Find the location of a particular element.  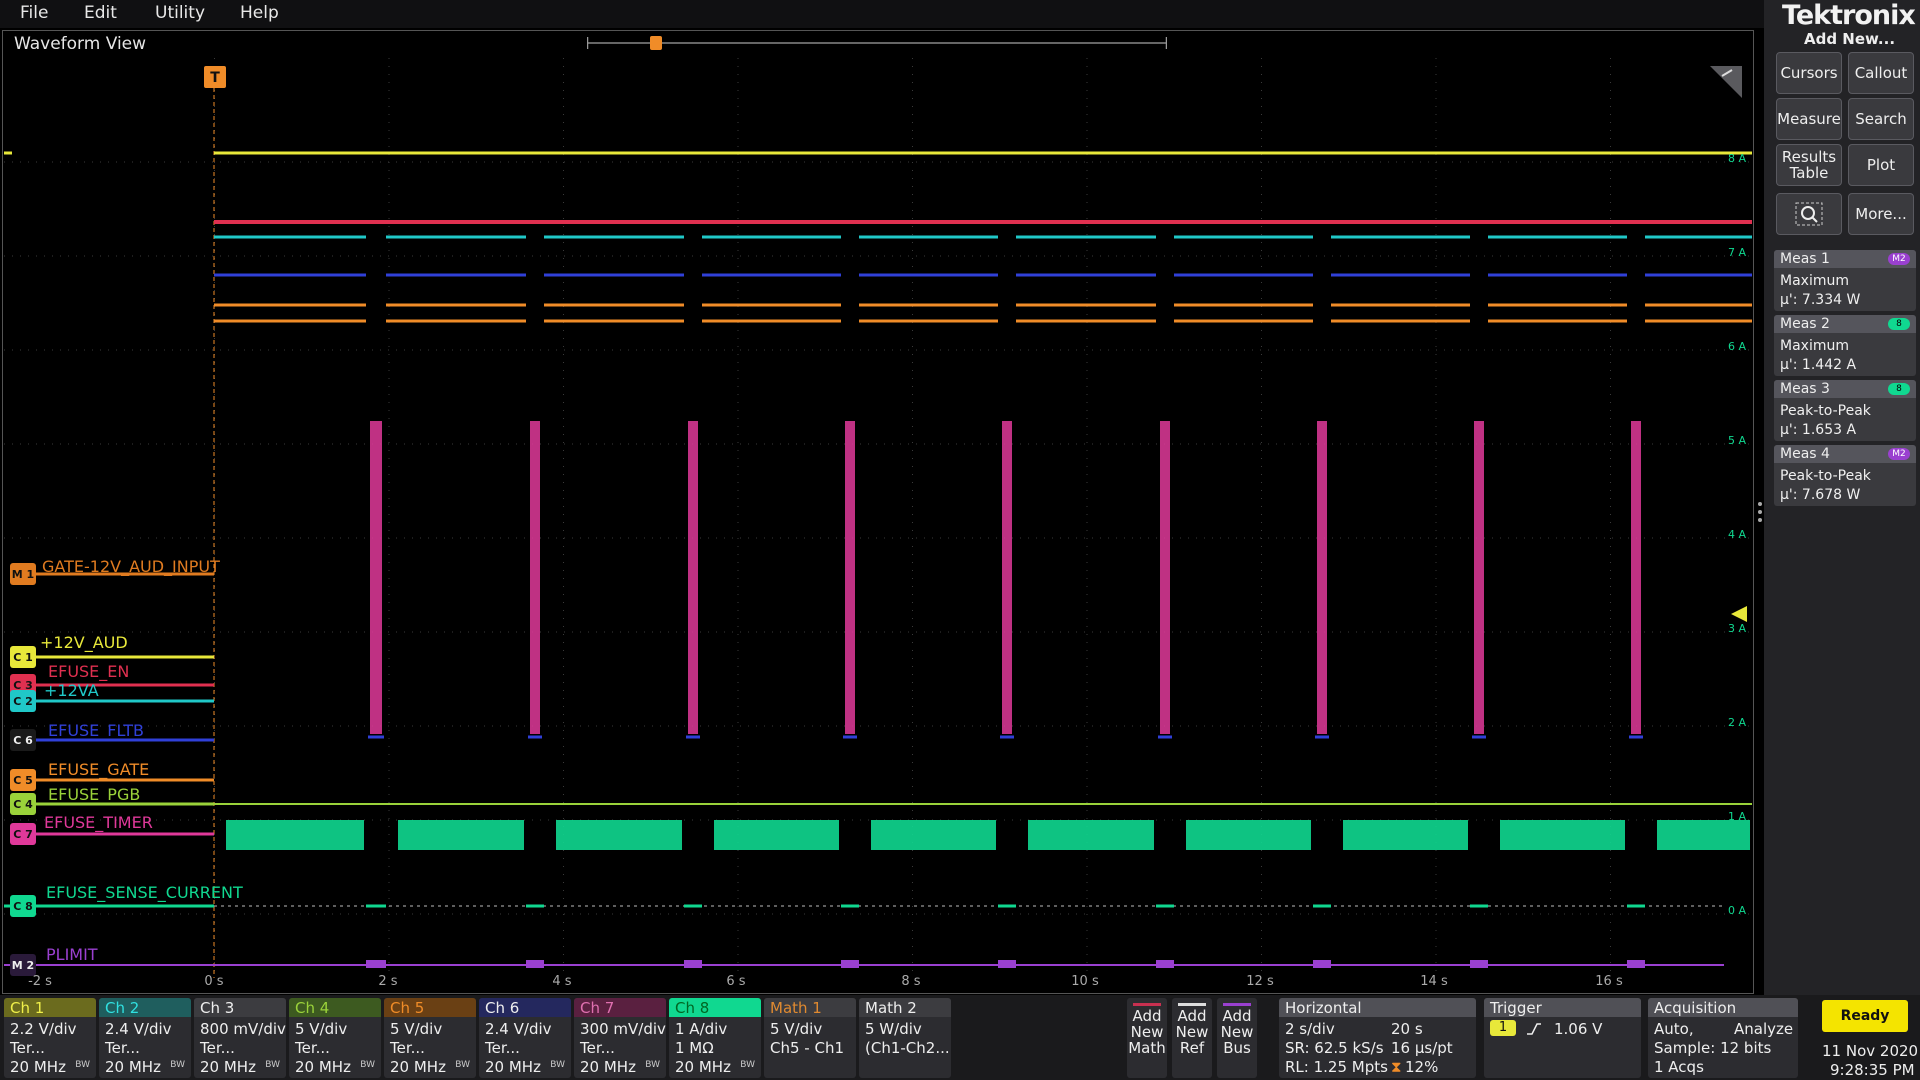

plot-button: Plot is located at coordinates (1881, 165).